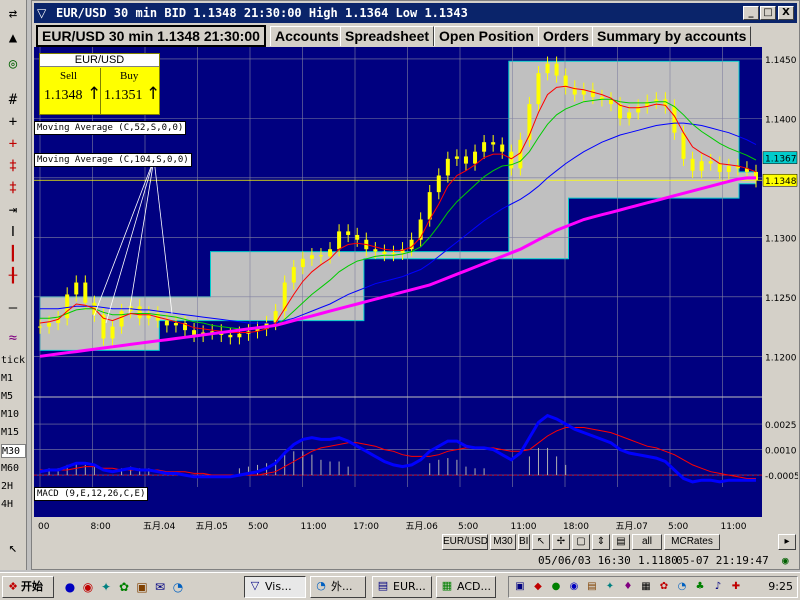 This screenshot has width=800, height=600. Describe the element at coordinates (13, 14) in the screenshot. I see `swap-icon: ⇄` at that location.